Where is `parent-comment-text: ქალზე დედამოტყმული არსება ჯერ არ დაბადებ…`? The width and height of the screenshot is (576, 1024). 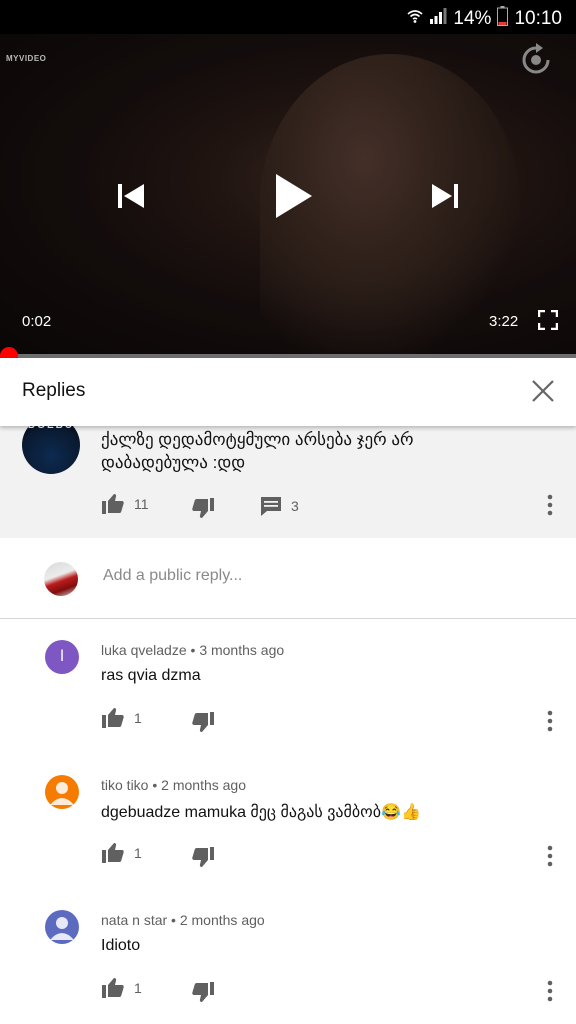 parent-comment-text: ქალზე დედამოტყმული არსება ჯერ არ დაბადებ… is located at coordinates (257, 451).